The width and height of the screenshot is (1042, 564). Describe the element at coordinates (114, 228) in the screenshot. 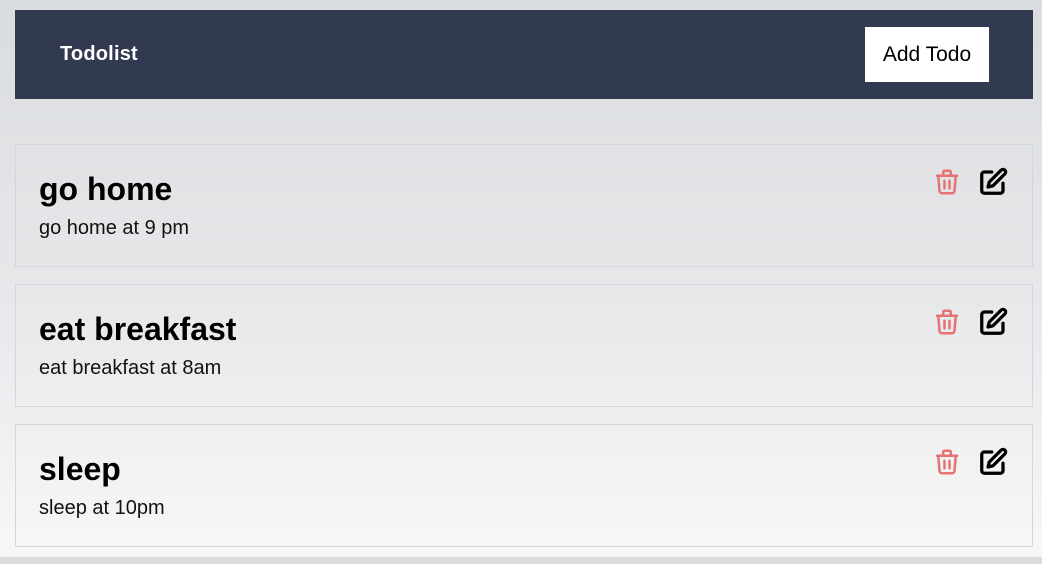

I see `todo-description: go home at 9 pm` at that location.